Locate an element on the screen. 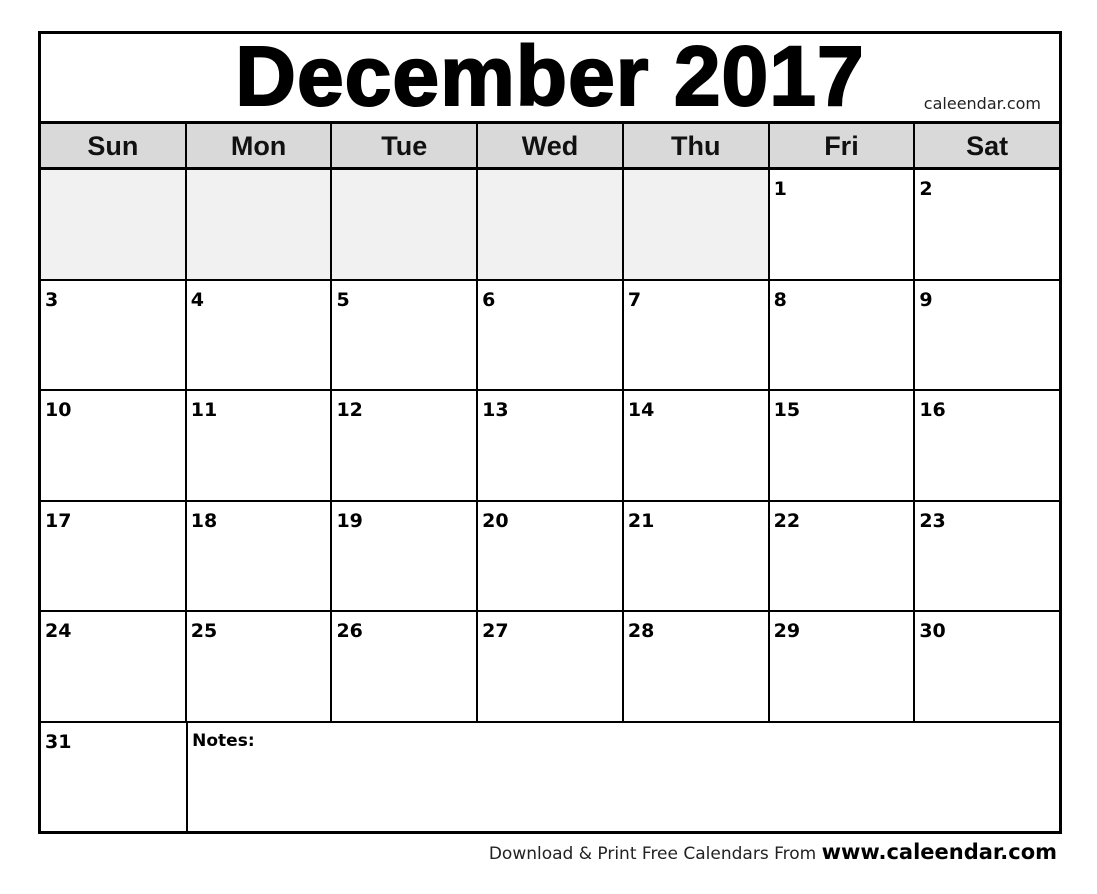 The width and height of the screenshot is (1097, 894). day-cell: 22 is located at coordinates (843, 555).